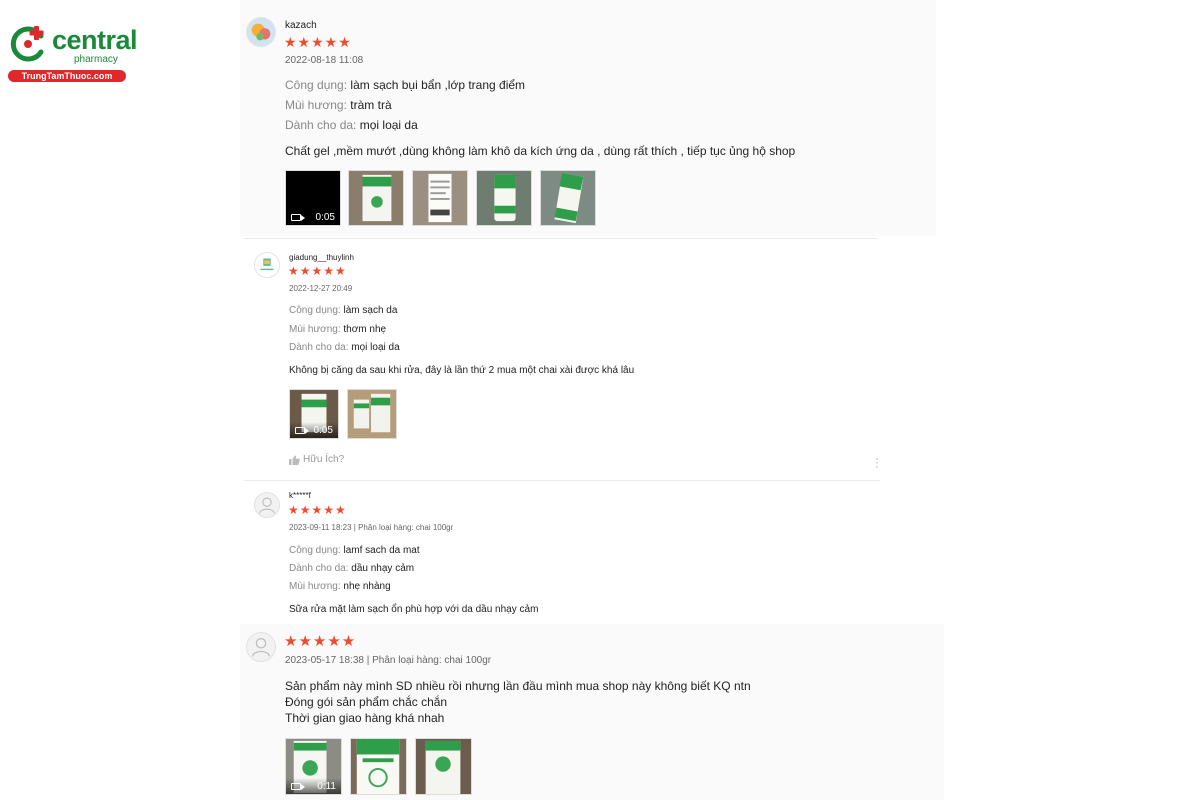 The image size is (1200, 800). What do you see at coordinates (313, 786) in the screenshot?
I see `video-badge: 0:11` at bounding box center [313, 786].